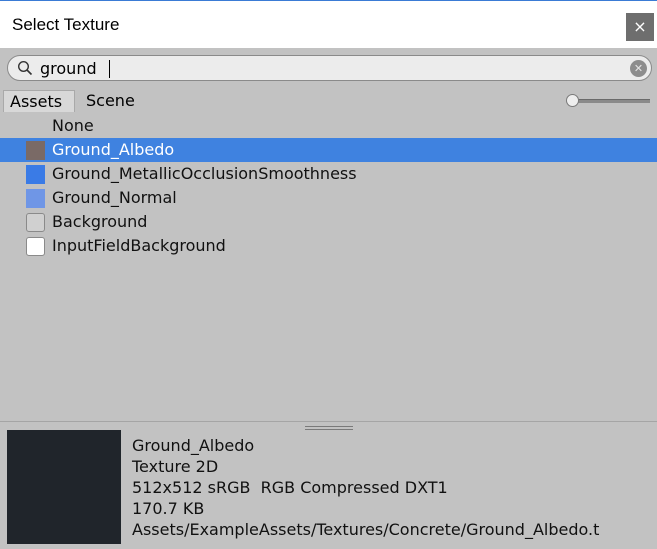  Describe the element at coordinates (66, 24) in the screenshot. I see `window-title: Select Texture` at that location.